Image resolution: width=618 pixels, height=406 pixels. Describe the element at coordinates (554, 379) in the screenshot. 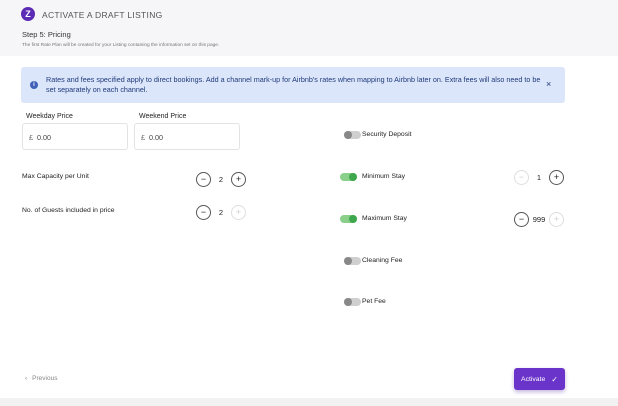

I see `check-icon: ✓` at that location.